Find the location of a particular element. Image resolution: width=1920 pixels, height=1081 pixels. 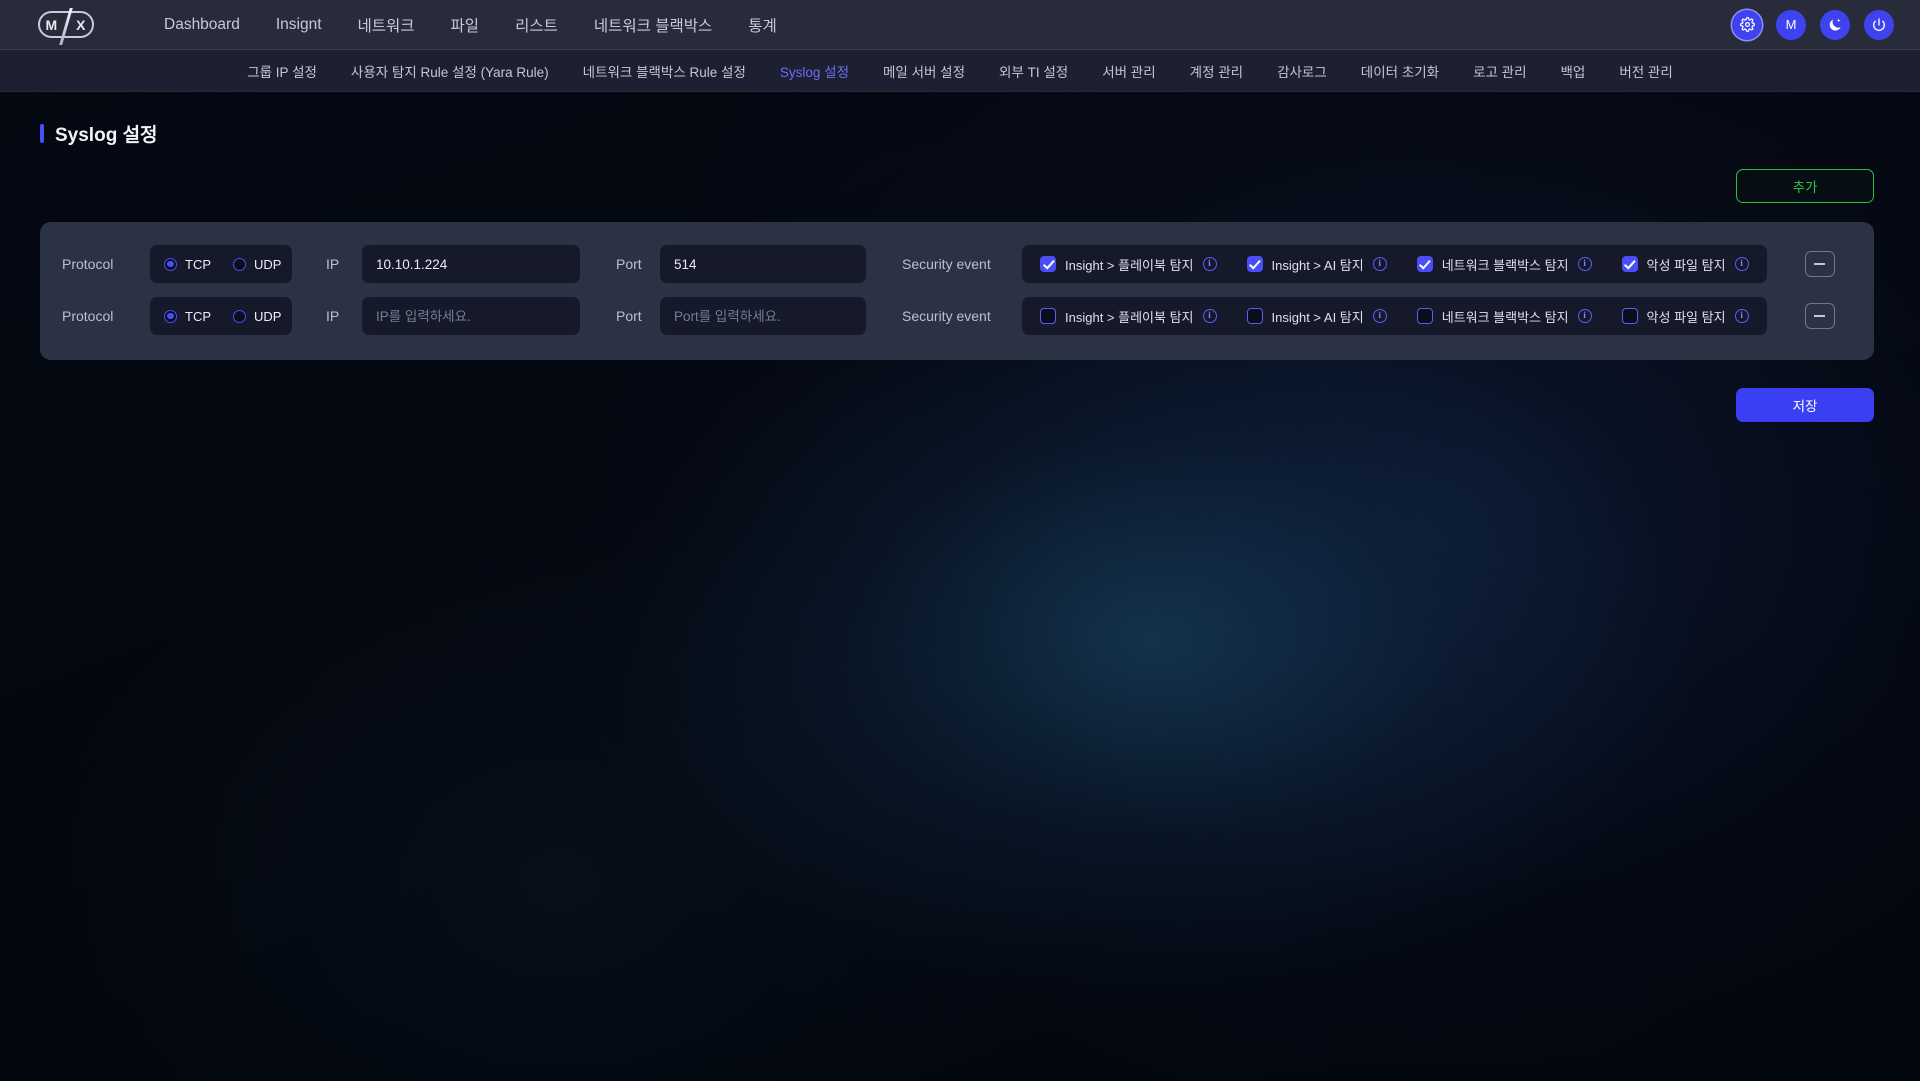

subnav-item-server-management: 서버 관리 is located at coordinates (1128, 71).